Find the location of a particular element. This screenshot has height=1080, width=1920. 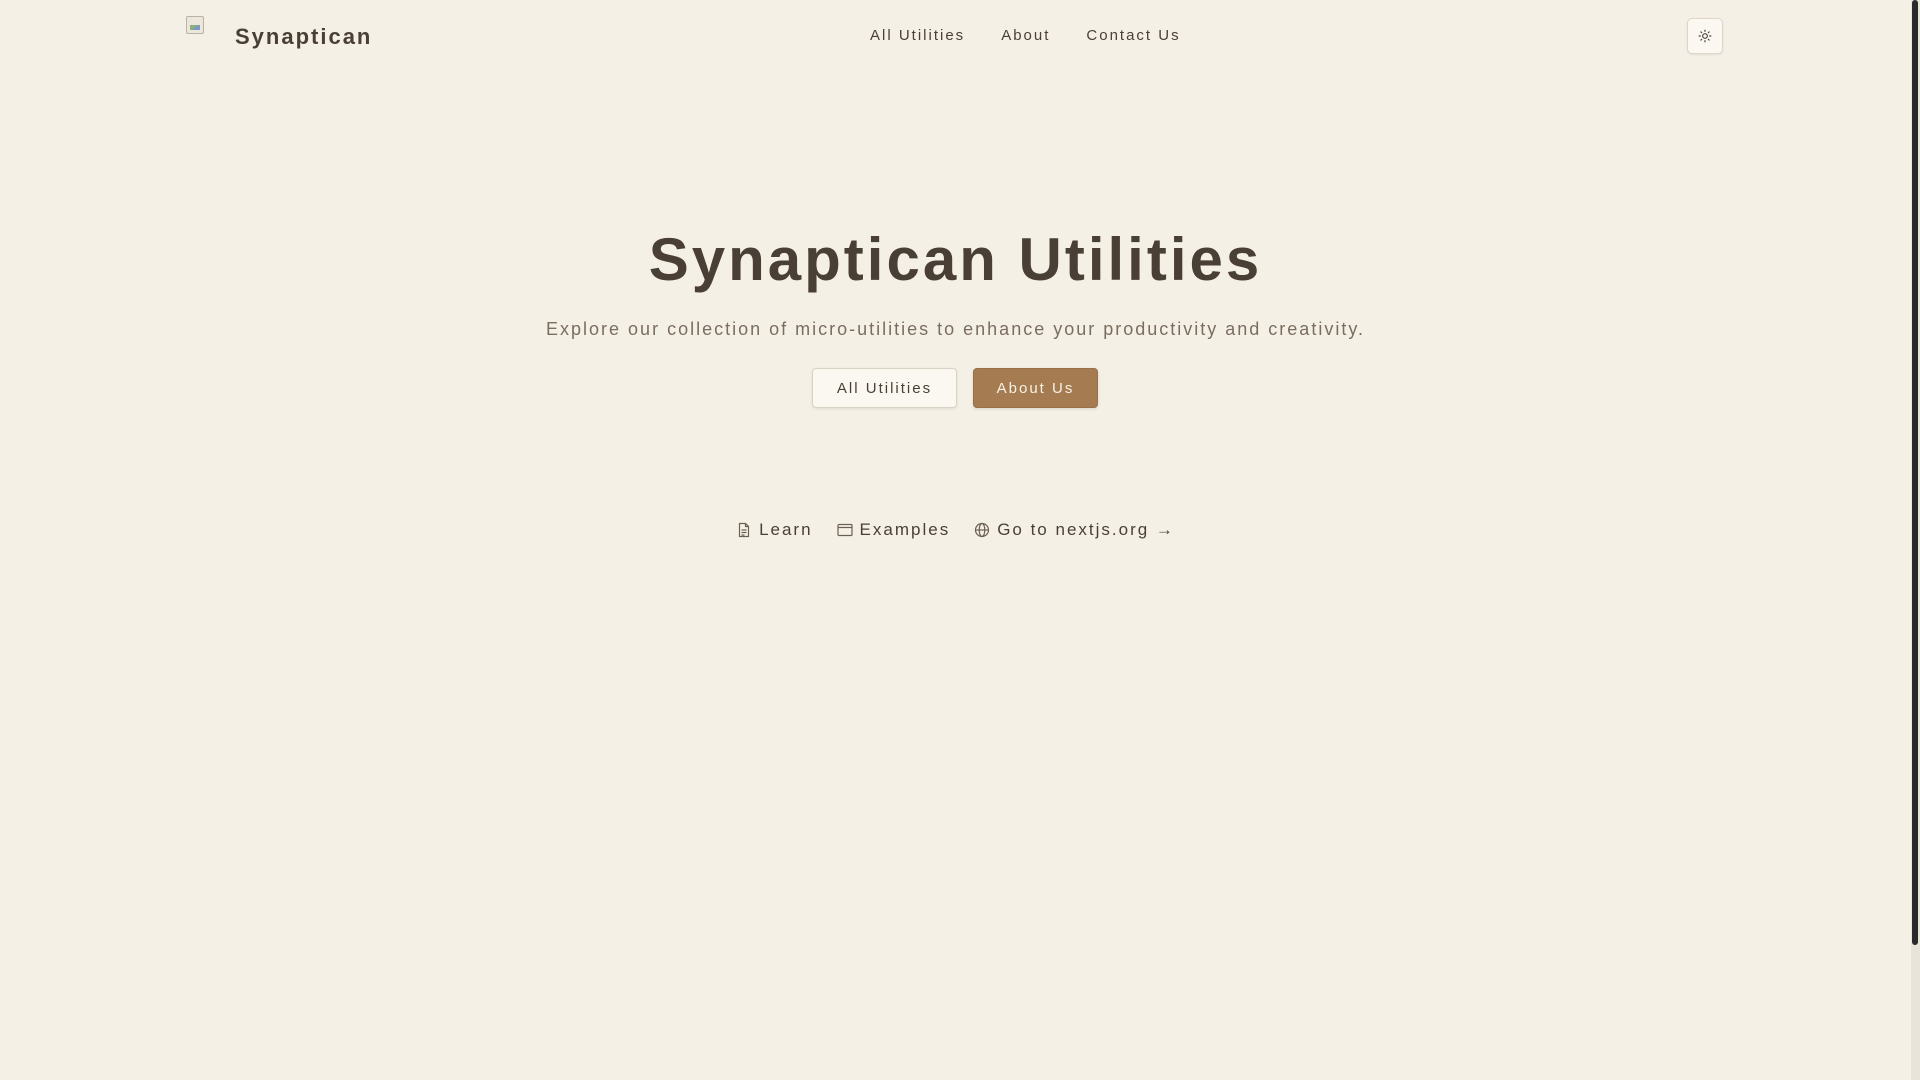

document-icon is located at coordinates (744, 530).